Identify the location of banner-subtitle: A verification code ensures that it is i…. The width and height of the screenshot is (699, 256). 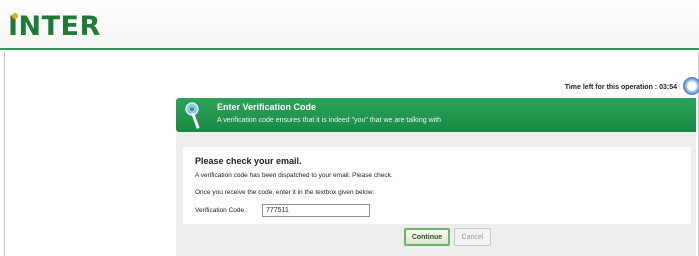
(329, 120).